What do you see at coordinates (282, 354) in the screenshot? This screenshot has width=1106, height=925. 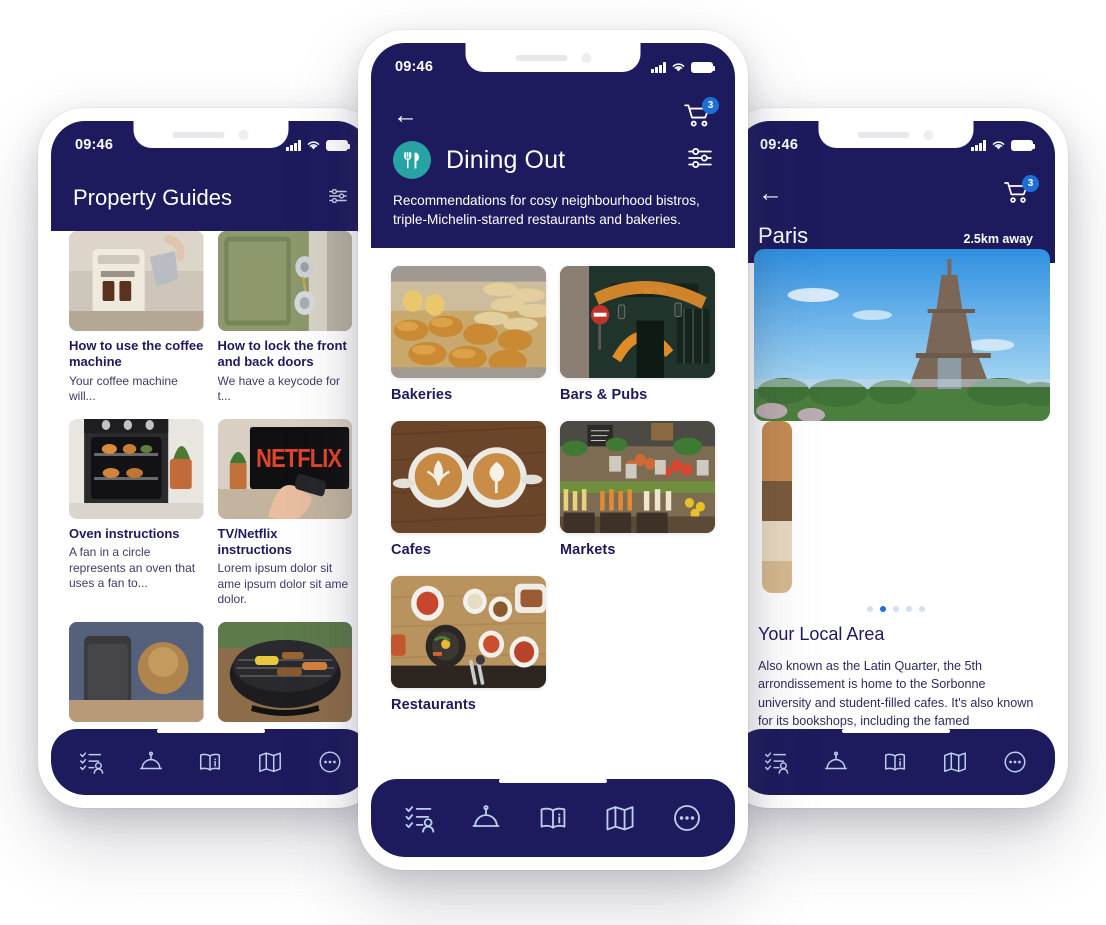 I see `guide-title: How to lock the front and back doors` at bounding box center [282, 354].